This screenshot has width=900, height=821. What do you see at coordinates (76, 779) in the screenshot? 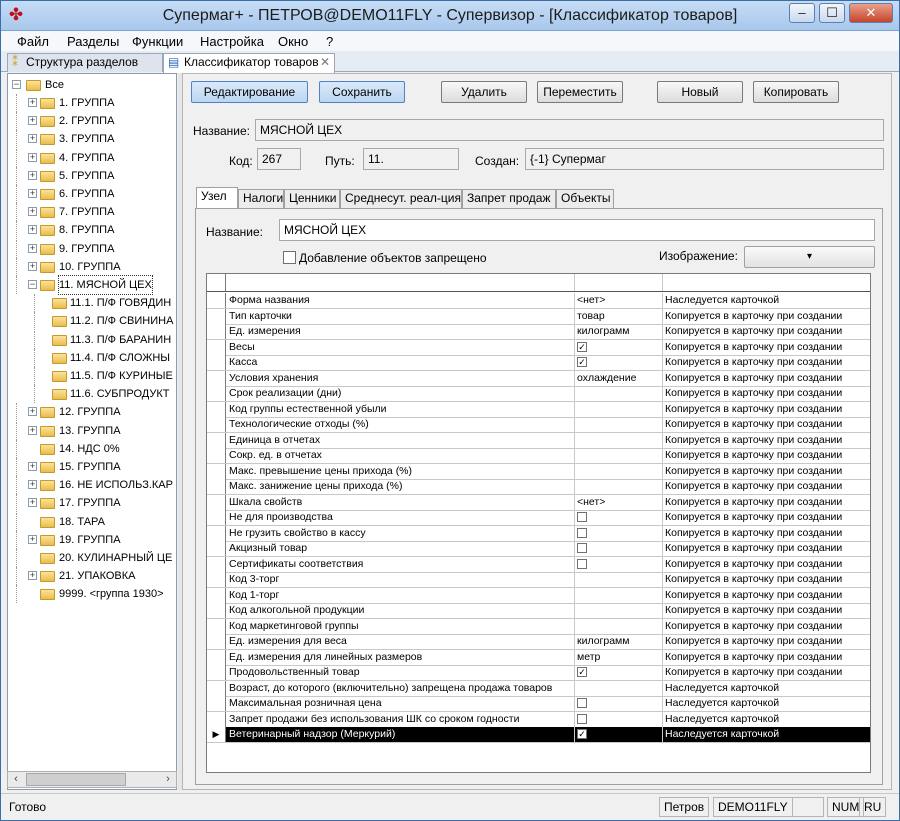
I see `scroll-thumb` at bounding box center [76, 779].